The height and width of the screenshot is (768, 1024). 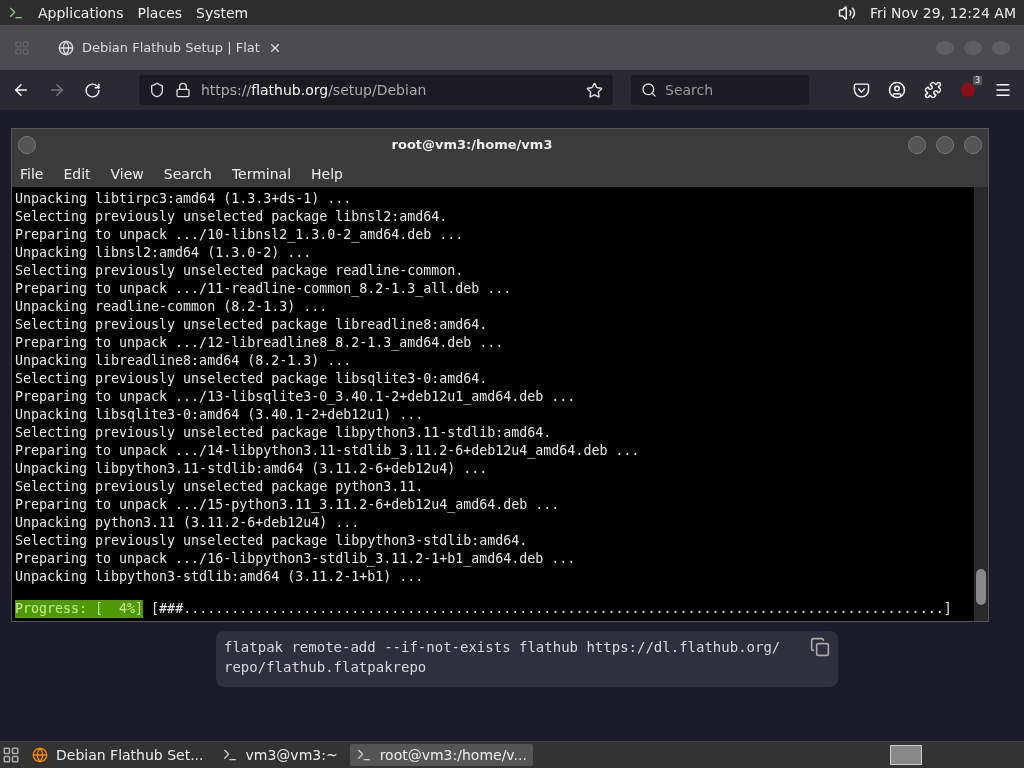 I want to click on clock: Fri Nov 29, 12:24 AM, so click(x=942, y=12).